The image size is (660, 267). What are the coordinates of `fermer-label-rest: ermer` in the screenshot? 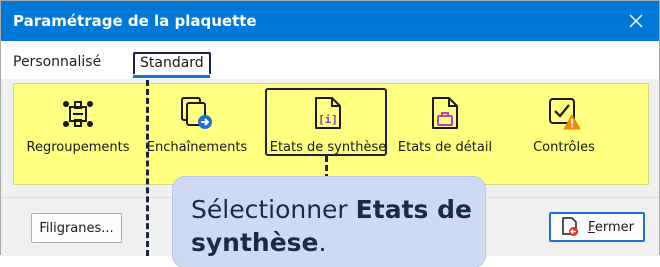 It's located at (614, 227).